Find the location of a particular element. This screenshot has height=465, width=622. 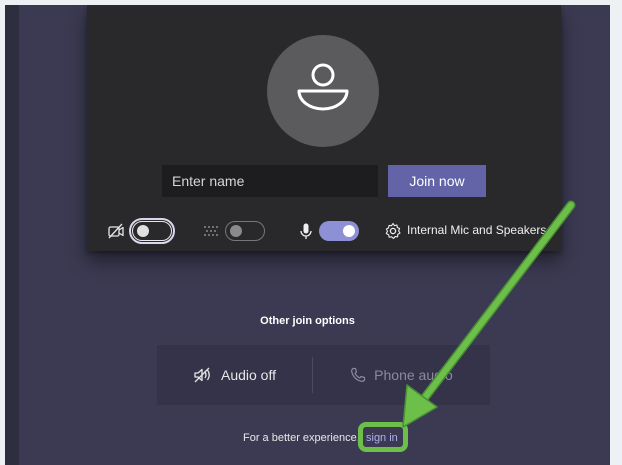

microphone-toggle is located at coordinates (339, 231).